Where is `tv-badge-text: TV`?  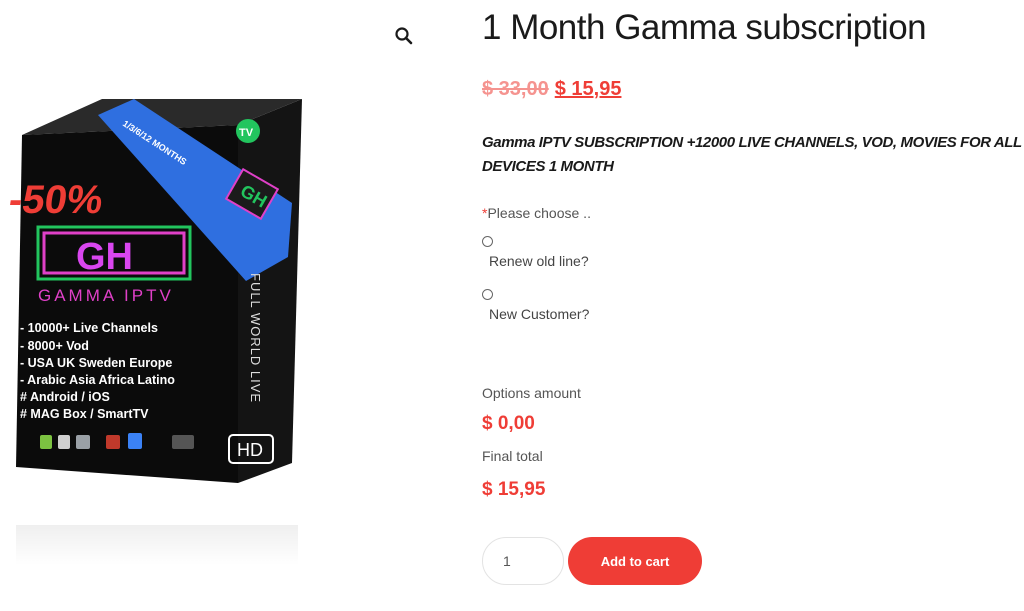 tv-badge-text: TV is located at coordinates (246, 133).